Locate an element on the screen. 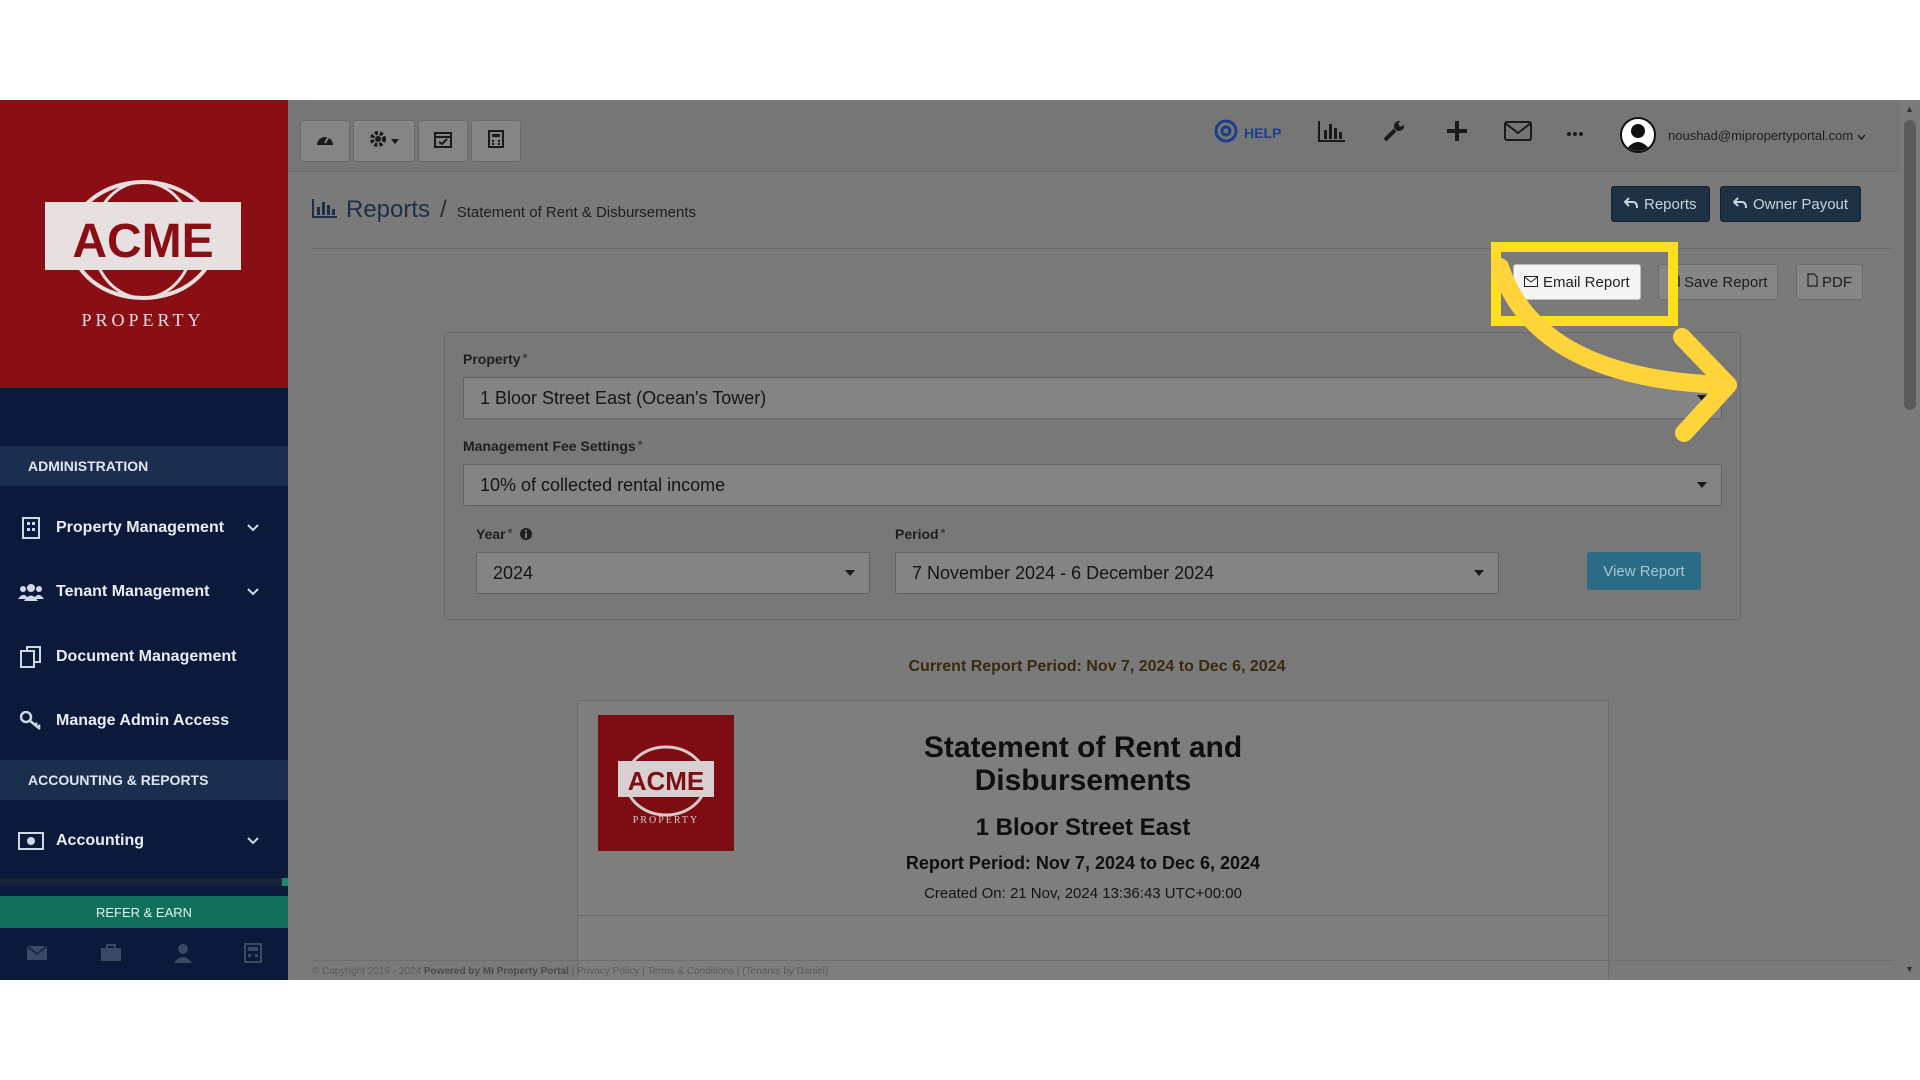 This screenshot has height=1080, width=1920. dashboard-button is located at coordinates (325, 141).